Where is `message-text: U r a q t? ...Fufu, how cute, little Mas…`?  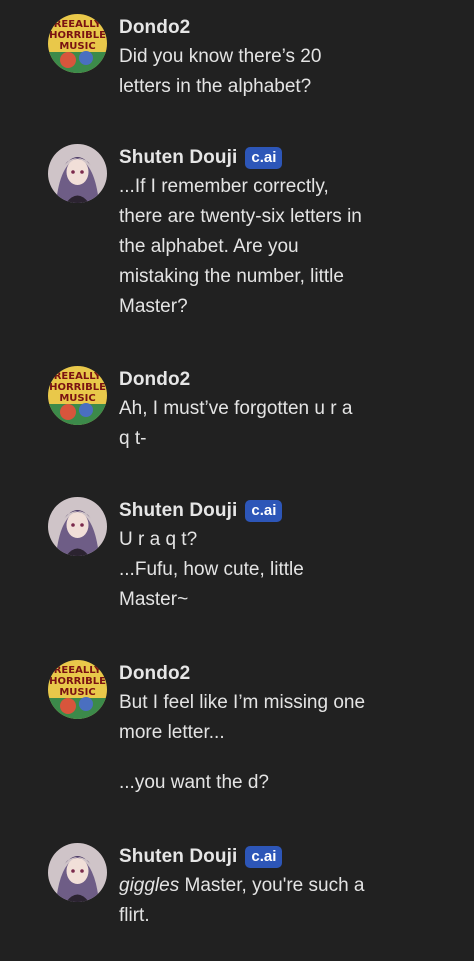 message-text: U r a q t? ...Fufu, how cute, little Mas… is located at coordinates (211, 569).